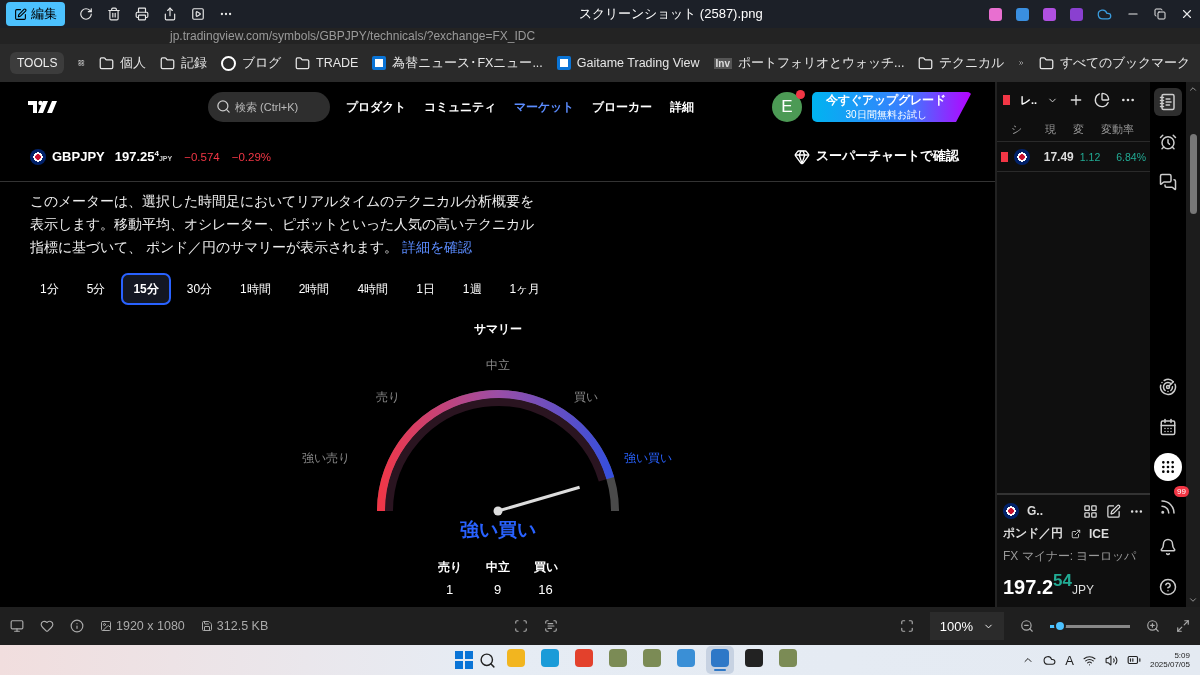 This screenshot has width=1200, height=675. What do you see at coordinates (497, 589) in the screenshot?
I see `count-value: 9` at bounding box center [497, 589].